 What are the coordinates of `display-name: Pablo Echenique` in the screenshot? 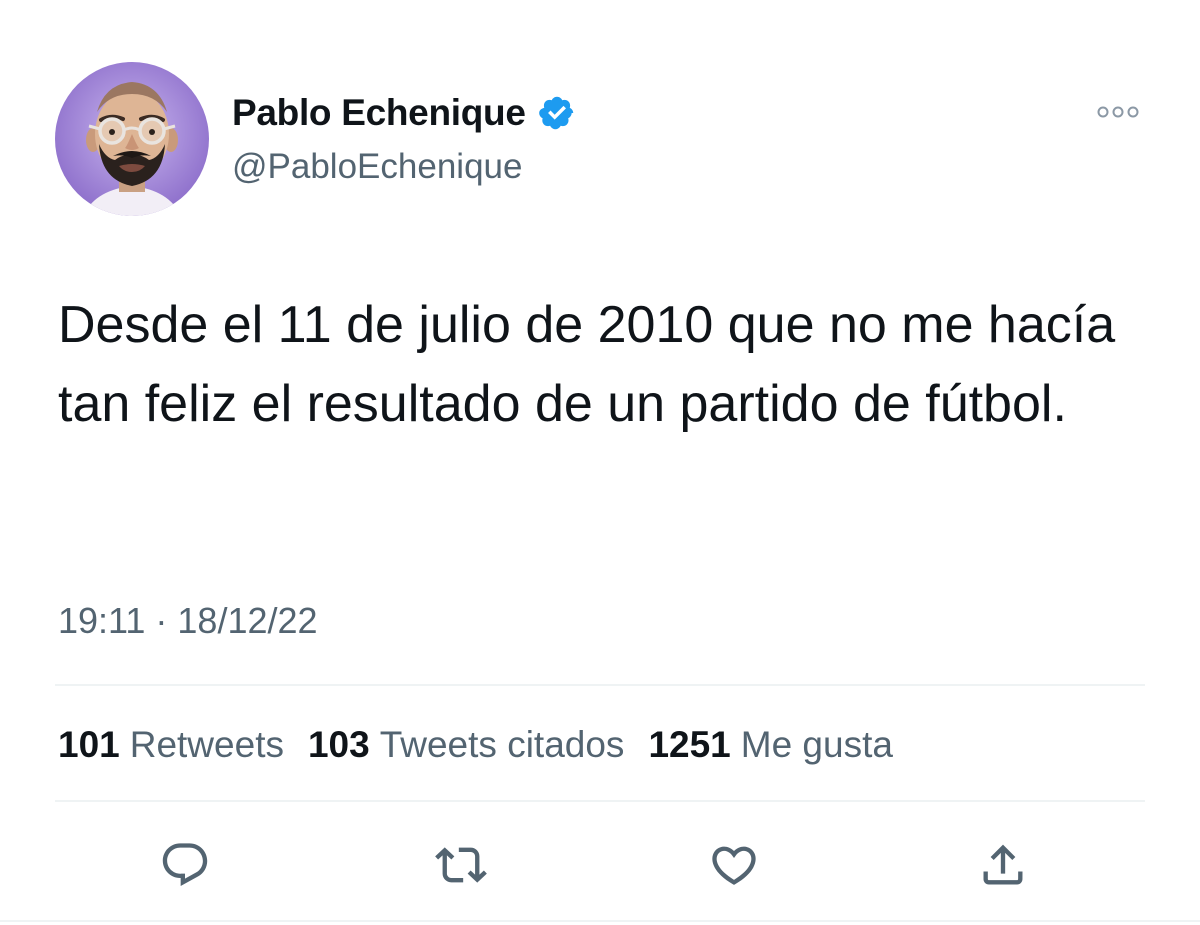 It's located at (379, 113).